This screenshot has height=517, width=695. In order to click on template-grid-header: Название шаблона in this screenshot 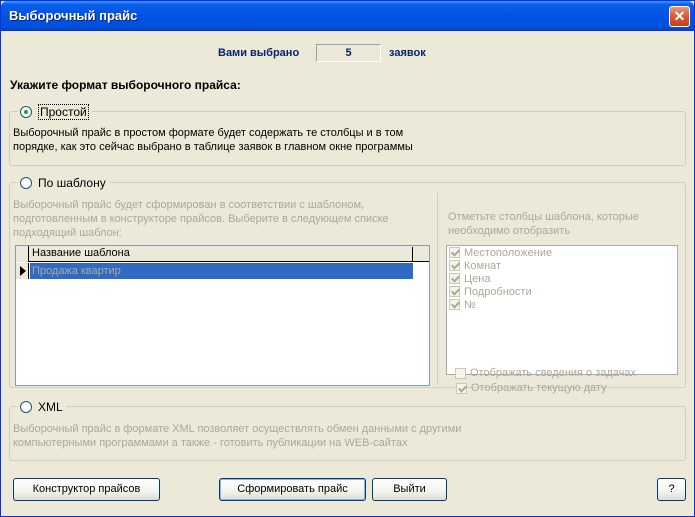, I will do `click(222, 254)`.